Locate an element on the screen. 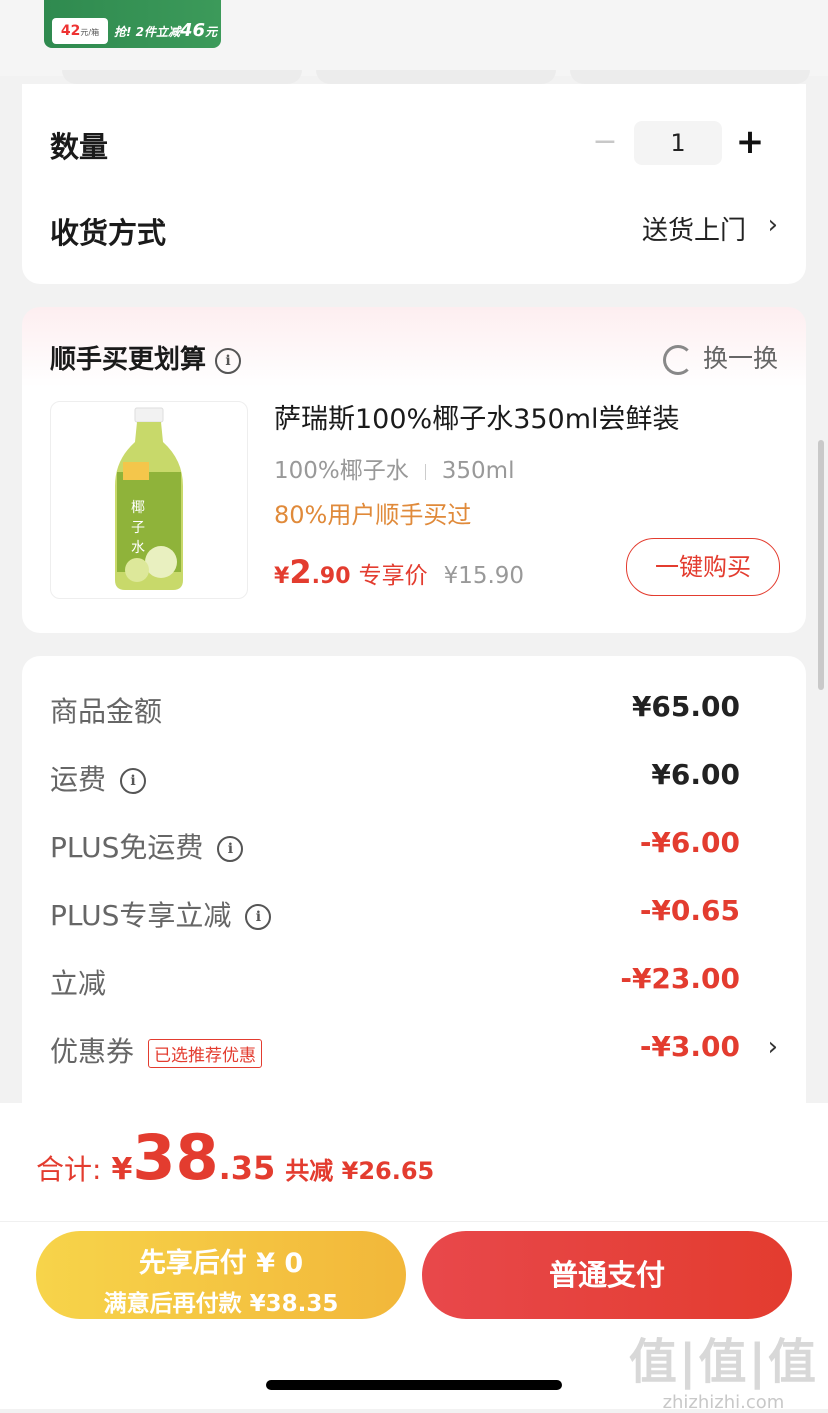 This screenshot has height=1413, width=828. delivery-label: 收货方式 is located at coordinates (108, 233).